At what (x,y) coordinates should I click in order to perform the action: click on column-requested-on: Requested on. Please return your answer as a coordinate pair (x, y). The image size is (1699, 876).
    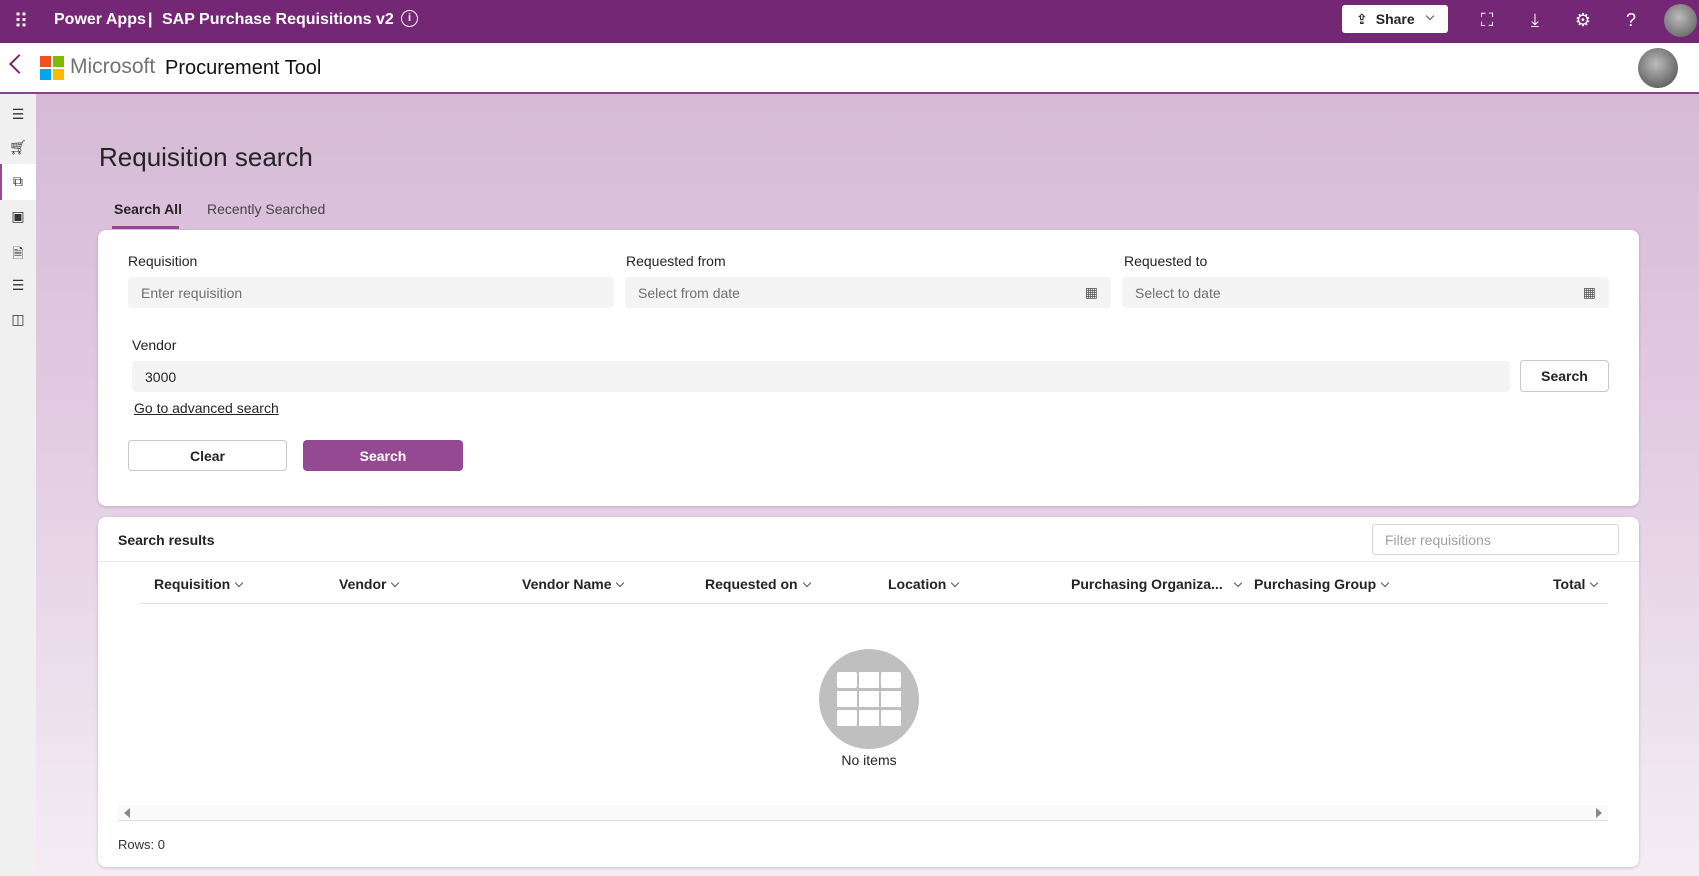
    Looking at the image, I should click on (758, 584).